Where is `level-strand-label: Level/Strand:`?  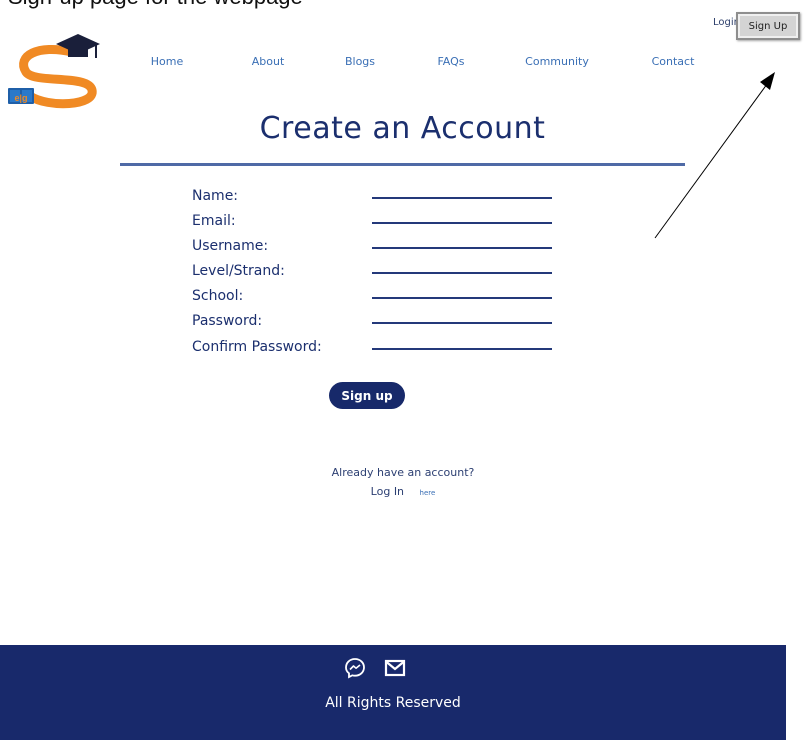 level-strand-label: Level/Strand: is located at coordinates (238, 271).